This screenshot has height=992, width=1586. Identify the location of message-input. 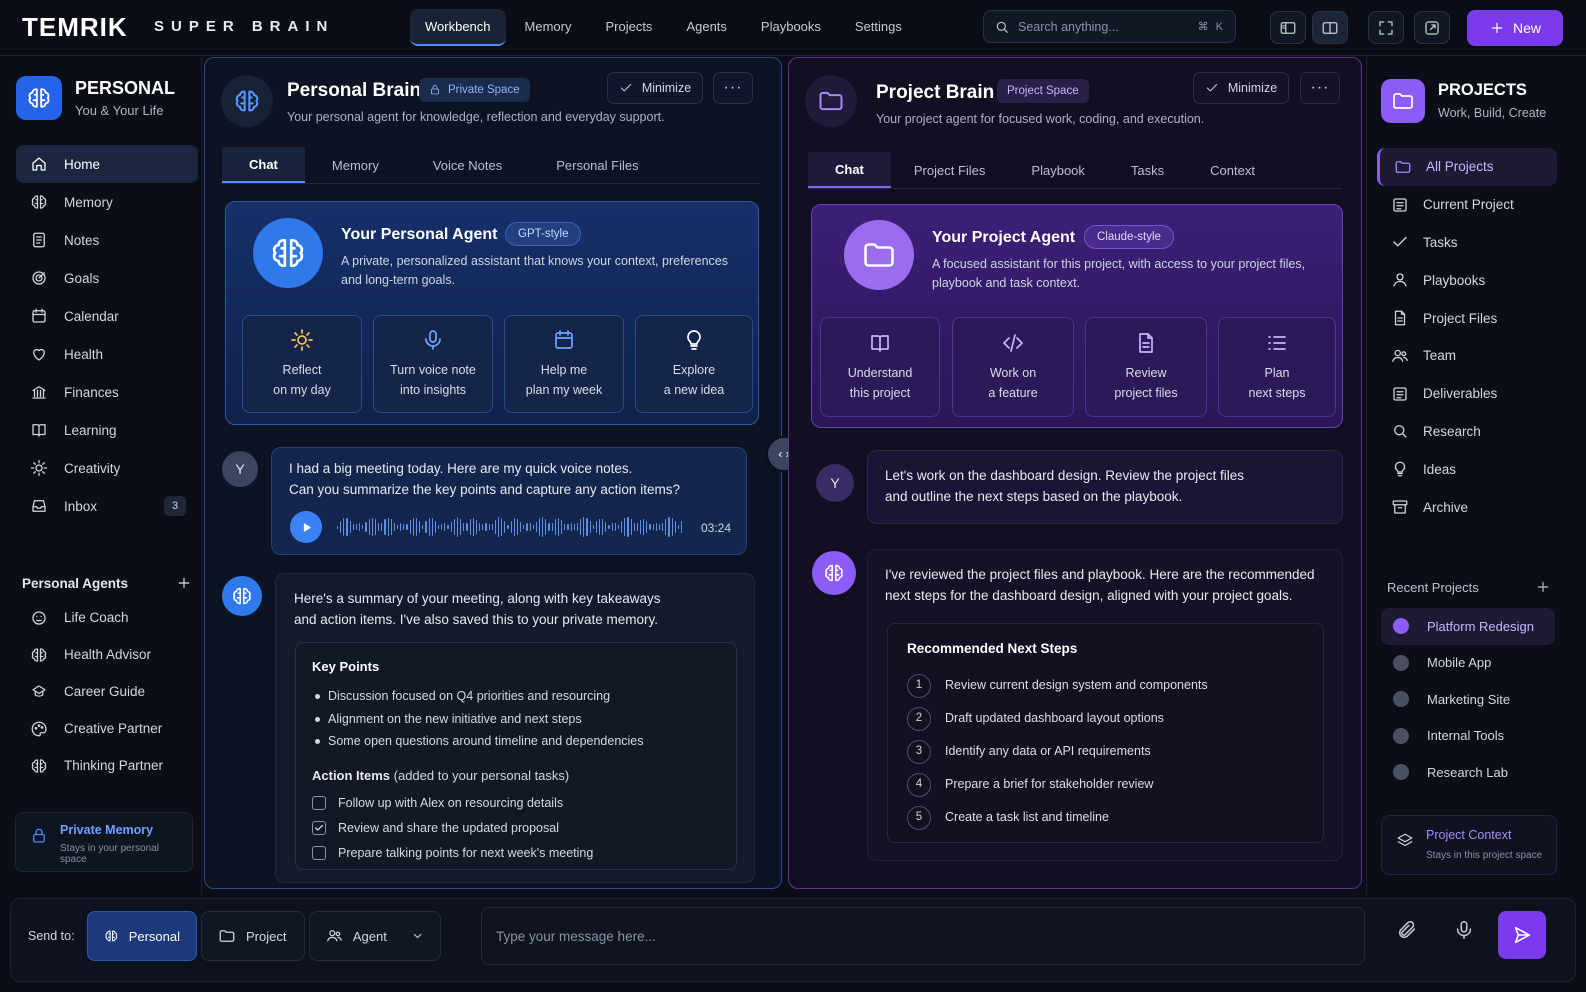
(923, 936).